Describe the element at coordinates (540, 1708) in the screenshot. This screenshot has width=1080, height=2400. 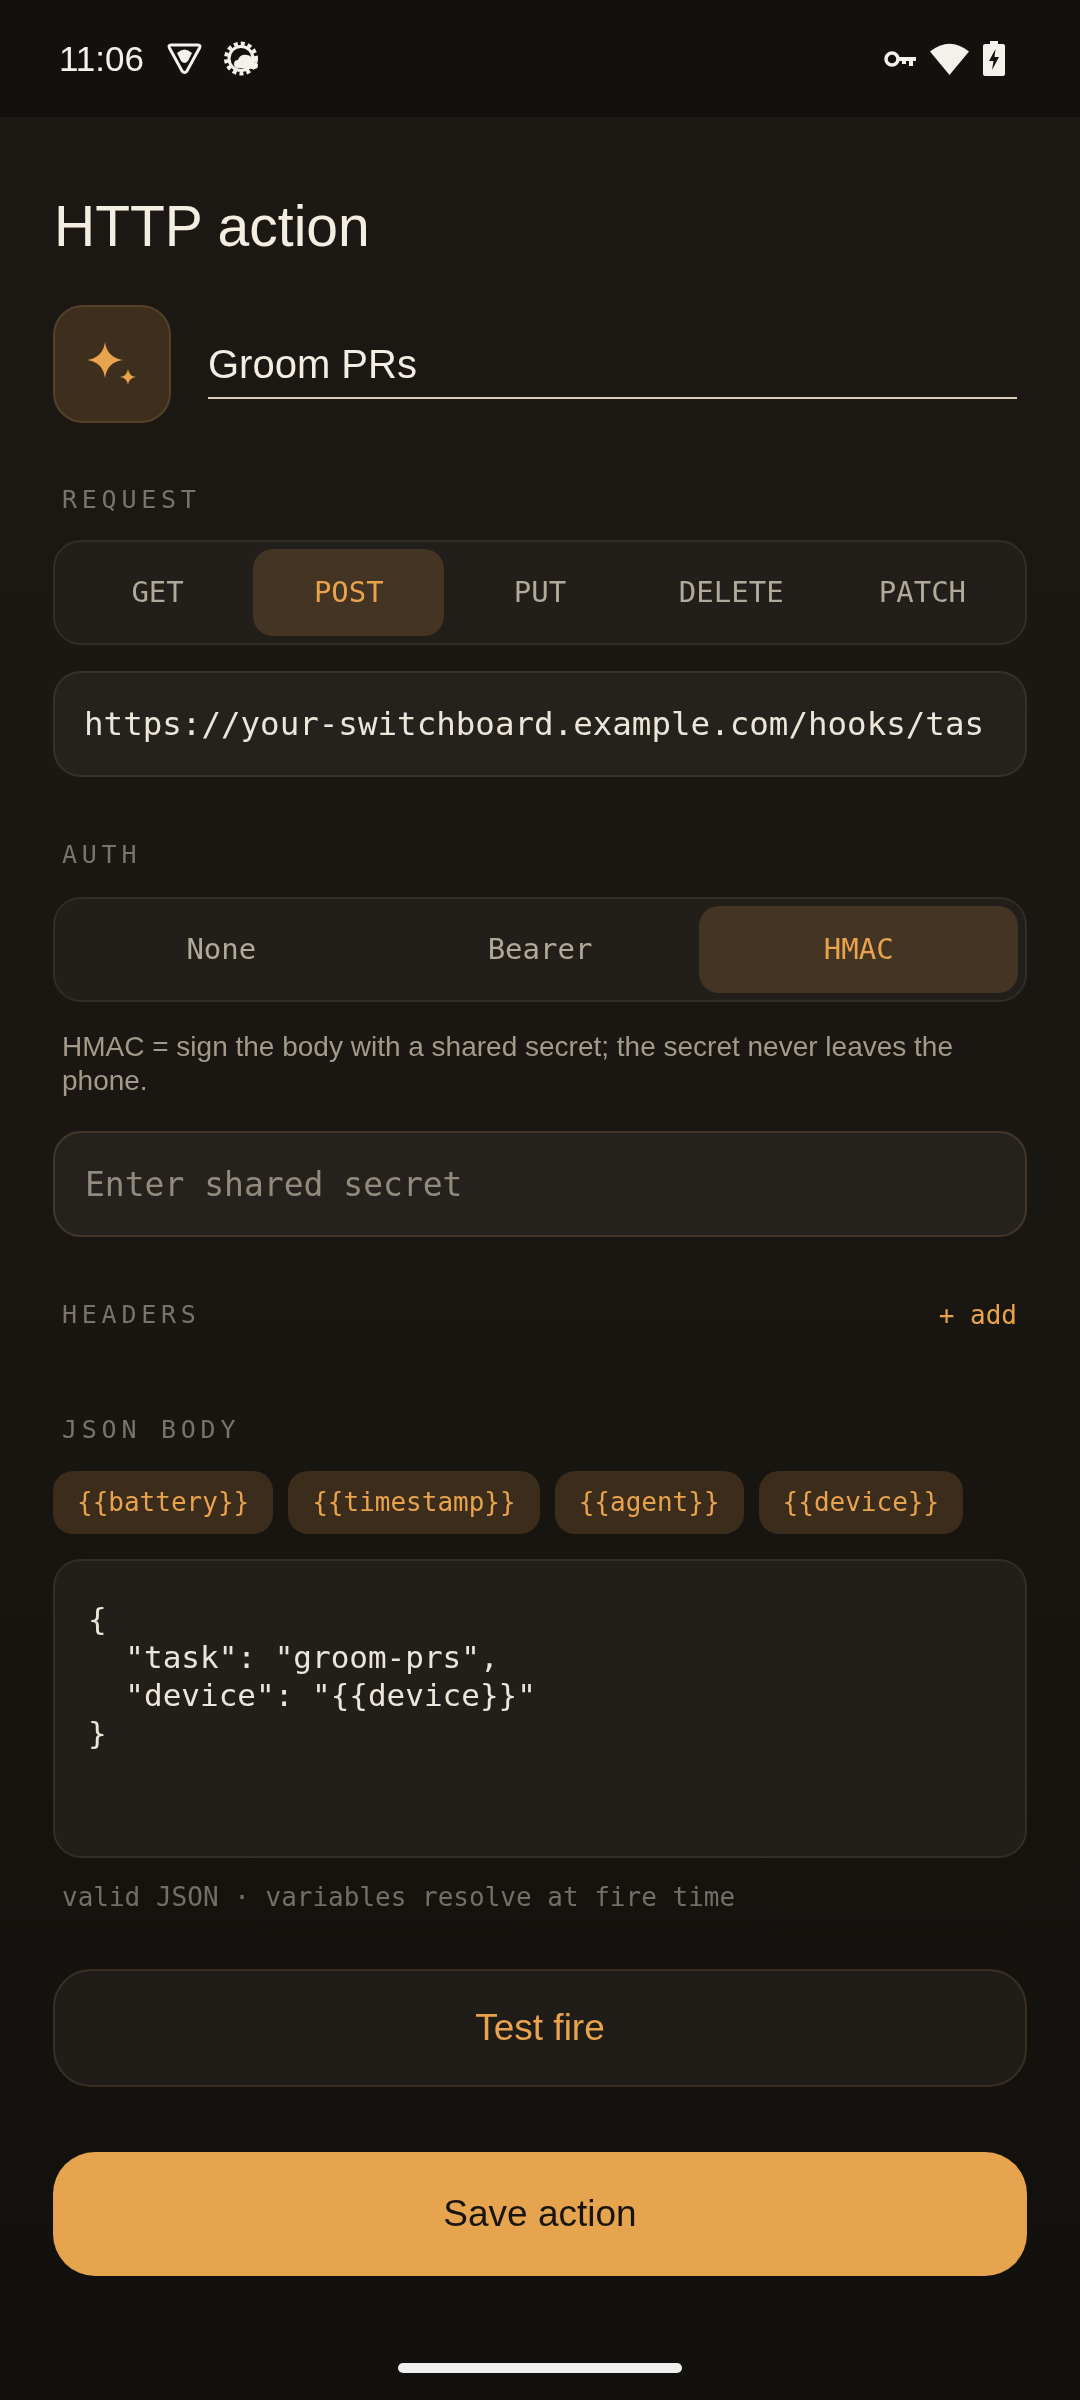
I see `json-editor: { "task": "groom-prs", "device": "{{device}}" }` at that location.